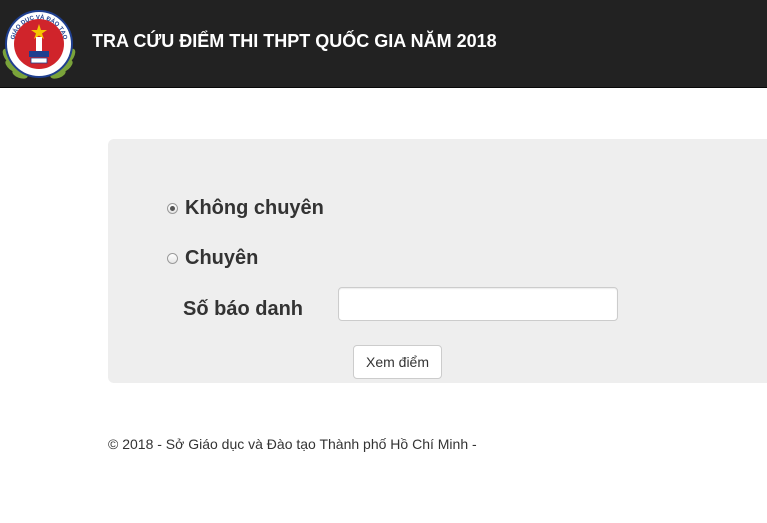 The image size is (767, 523). I want to click on candidate-number-input, so click(478, 304).